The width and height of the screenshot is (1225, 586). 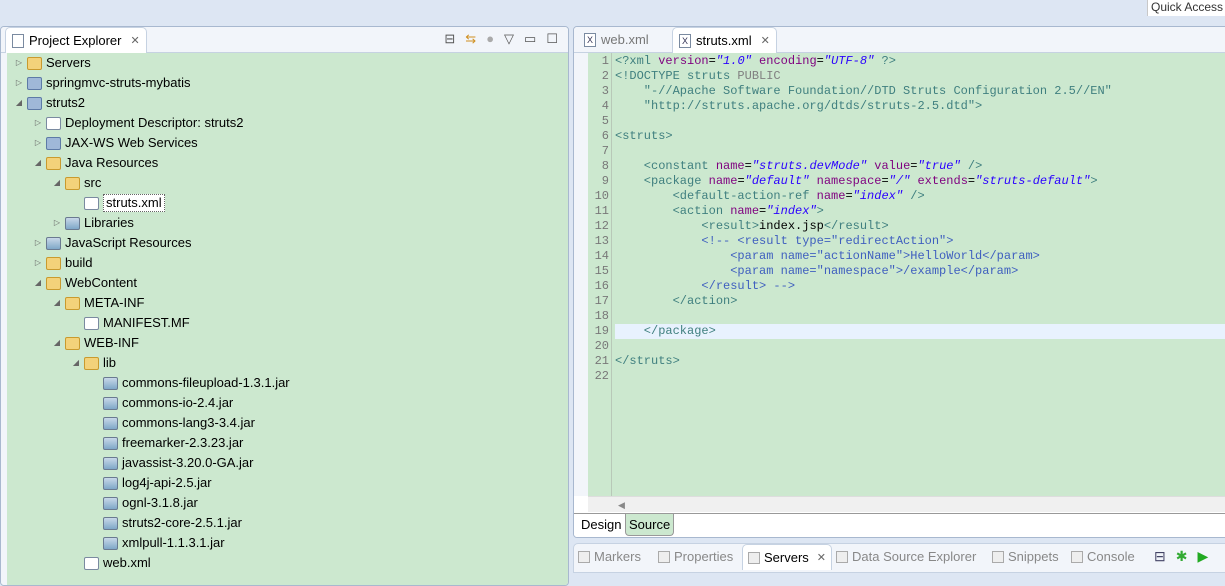 I want to click on tree-item: ognl-3.1.8.jar, so click(x=143, y=503).